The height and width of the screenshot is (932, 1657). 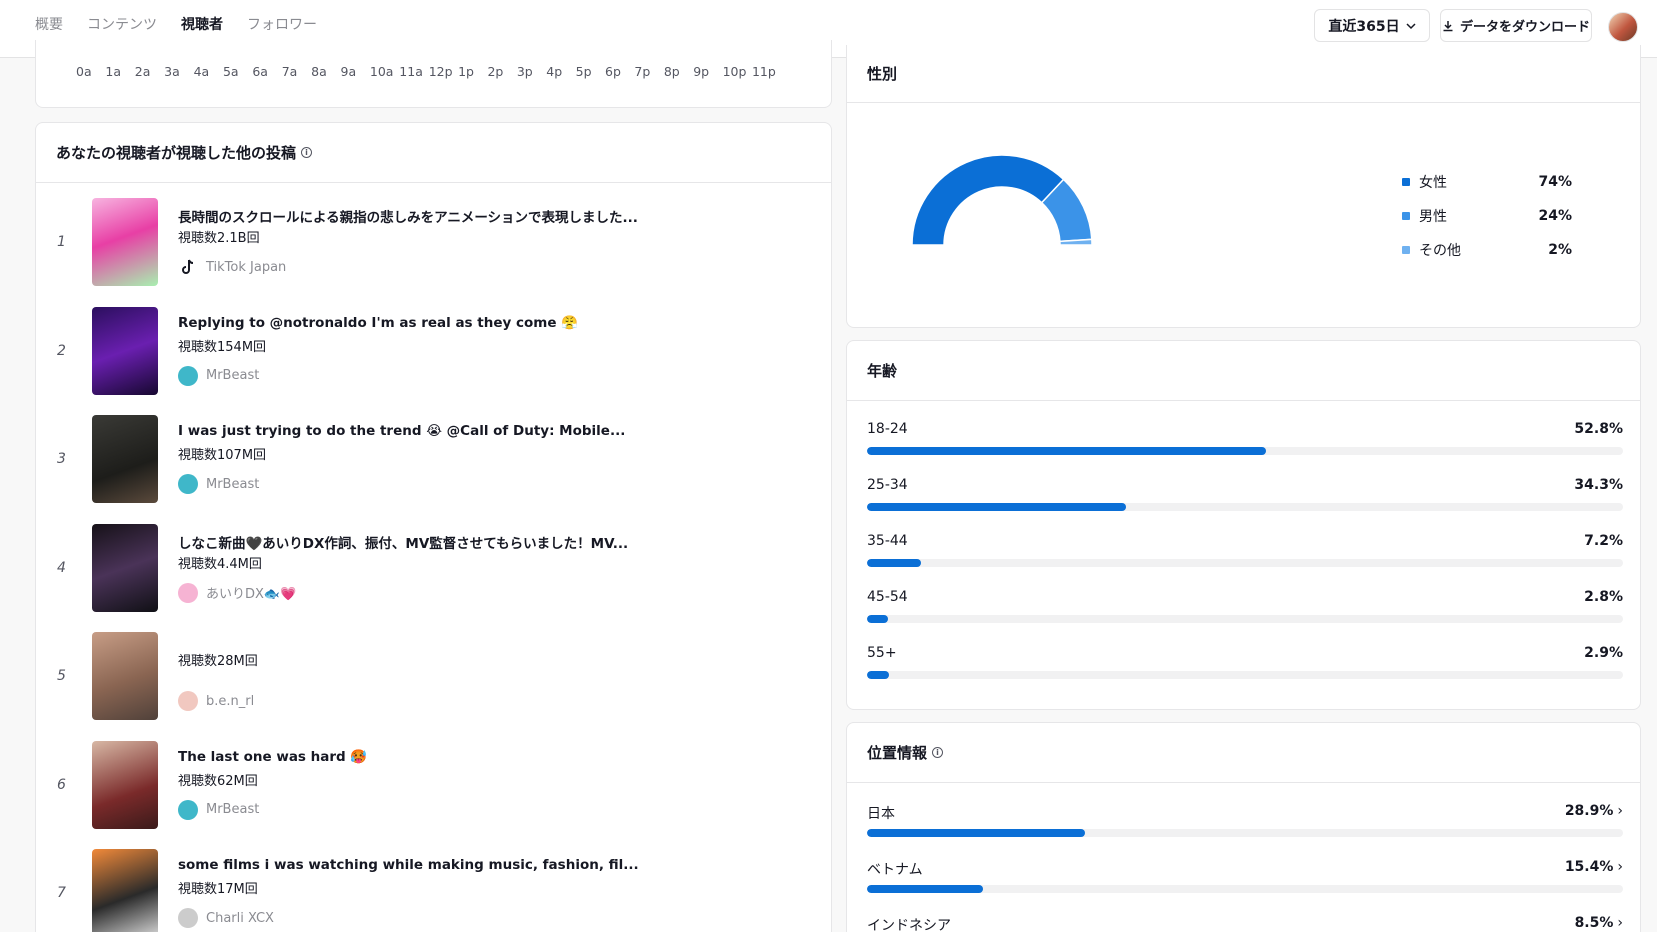 What do you see at coordinates (1448, 25) in the screenshot?
I see `download-icon` at bounding box center [1448, 25].